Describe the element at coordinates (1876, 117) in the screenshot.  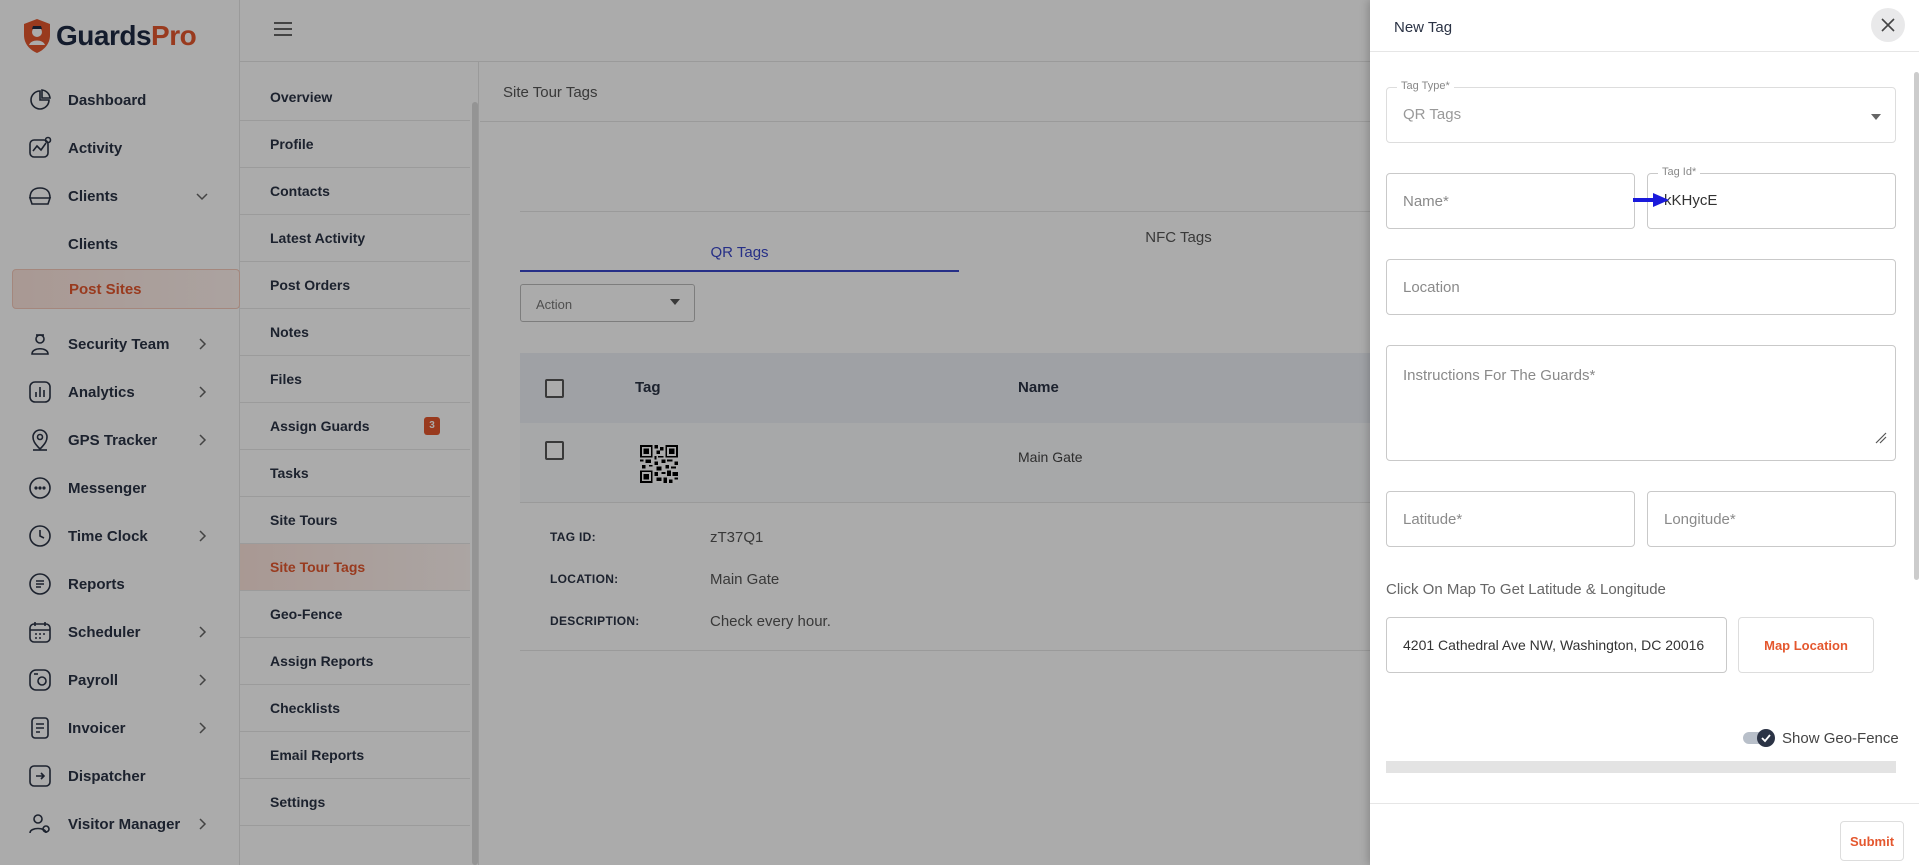
I see `caret-down-icon` at that location.